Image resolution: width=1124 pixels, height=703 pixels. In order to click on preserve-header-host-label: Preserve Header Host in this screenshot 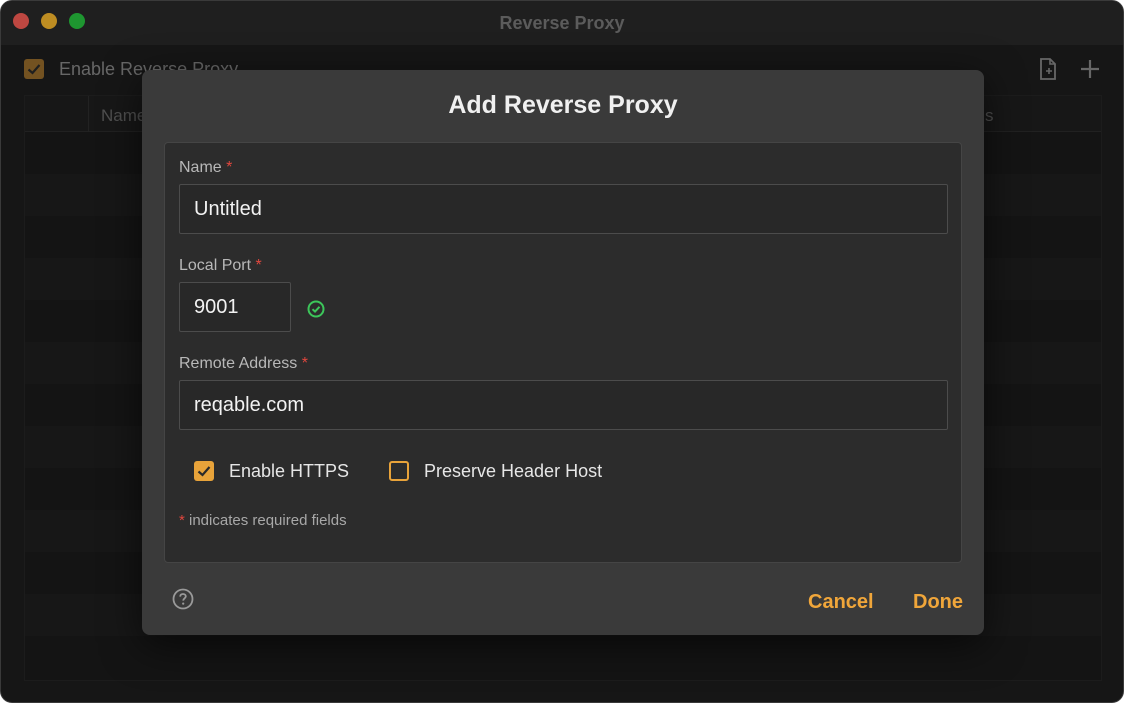, I will do `click(513, 471)`.